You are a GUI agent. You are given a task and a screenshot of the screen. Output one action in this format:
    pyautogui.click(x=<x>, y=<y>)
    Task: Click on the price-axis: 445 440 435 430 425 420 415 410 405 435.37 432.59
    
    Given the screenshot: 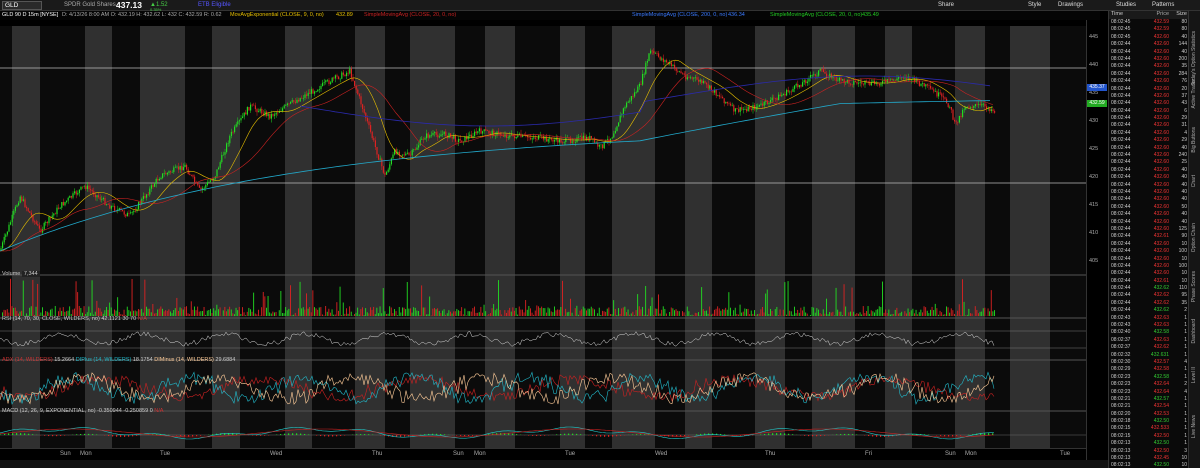 What is the action you would take?
    pyautogui.click(x=1097, y=240)
    